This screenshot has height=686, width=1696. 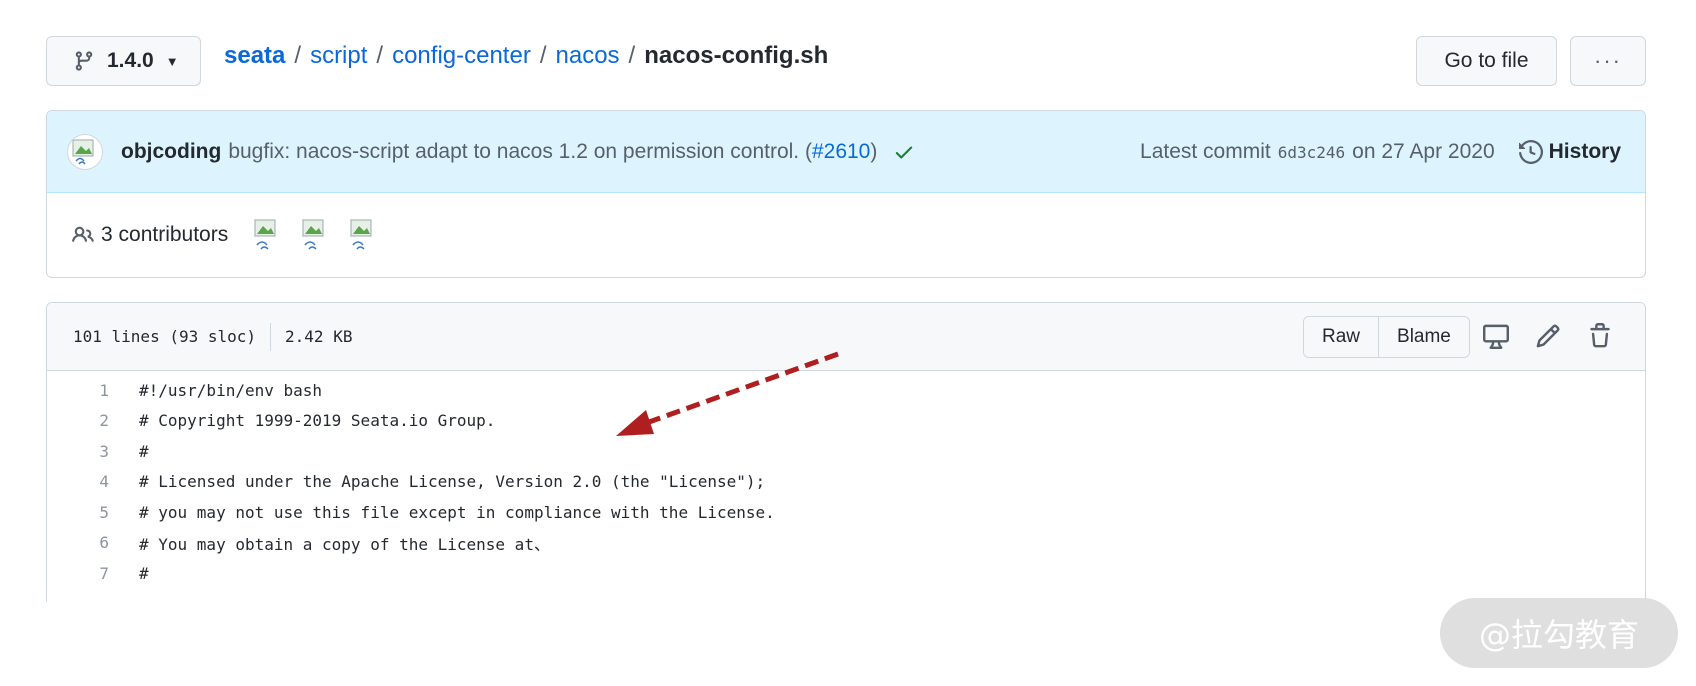 I want to click on latest-commit-label: Latest commit, so click(x=1205, y=151).